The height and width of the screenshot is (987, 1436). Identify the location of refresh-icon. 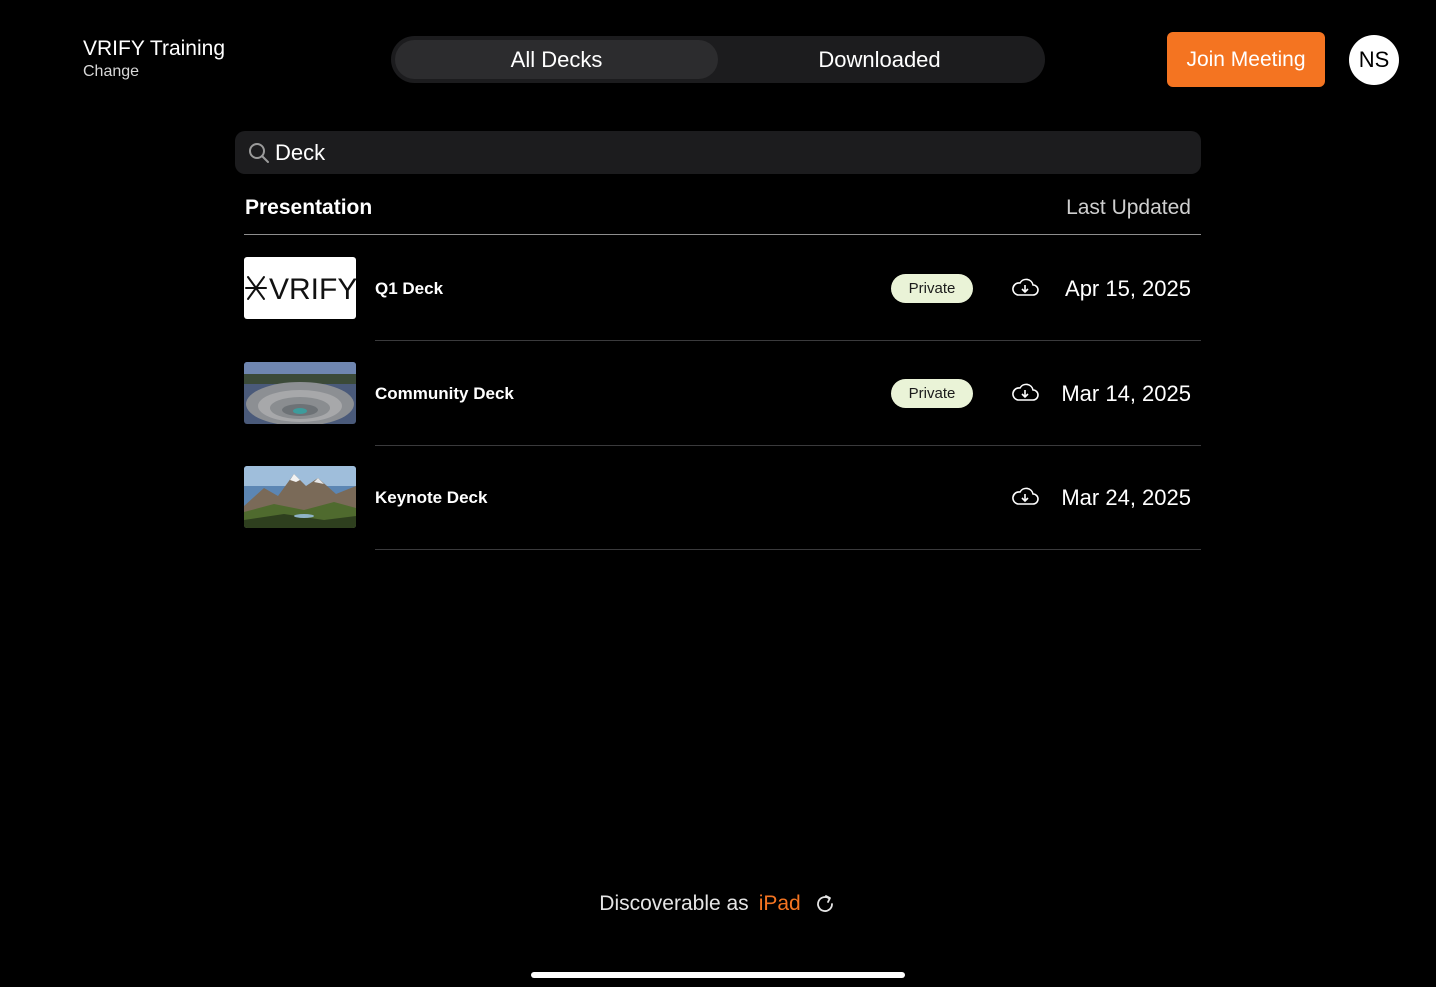
(825, 904).